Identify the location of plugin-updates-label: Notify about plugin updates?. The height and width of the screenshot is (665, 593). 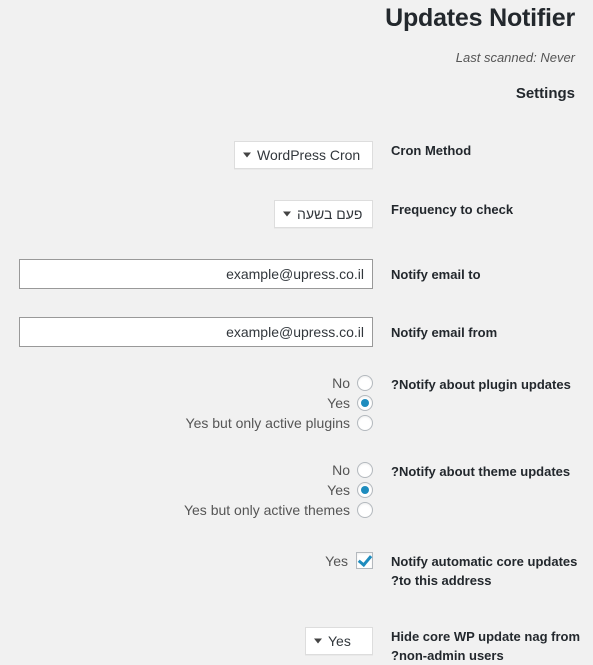
(481, 384).